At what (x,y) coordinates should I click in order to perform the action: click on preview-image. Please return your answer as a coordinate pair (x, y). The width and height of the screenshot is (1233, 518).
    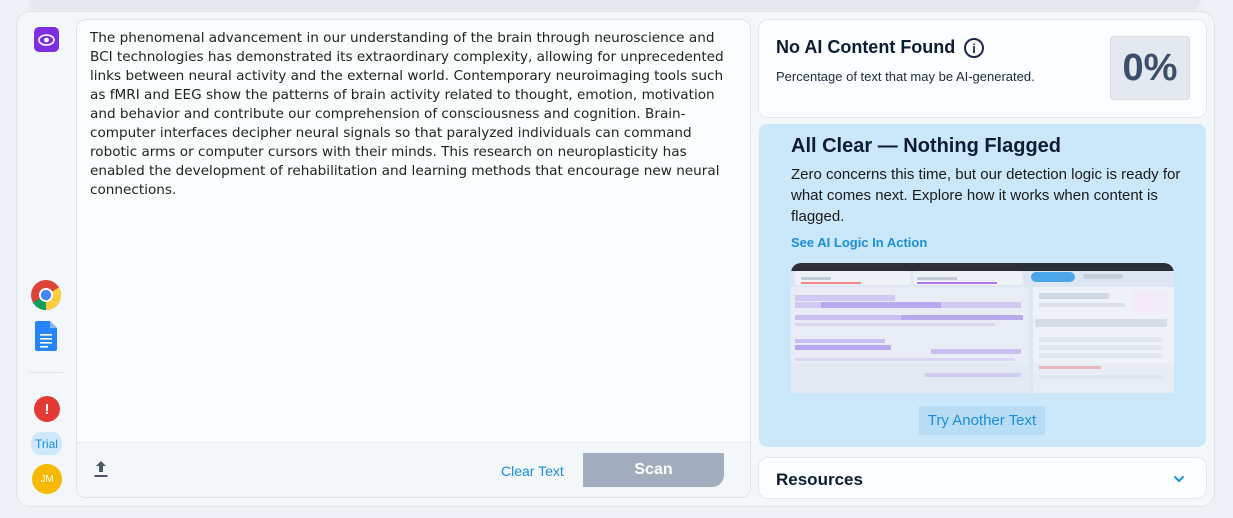
    Looking at the image, I should click on (982, 328).